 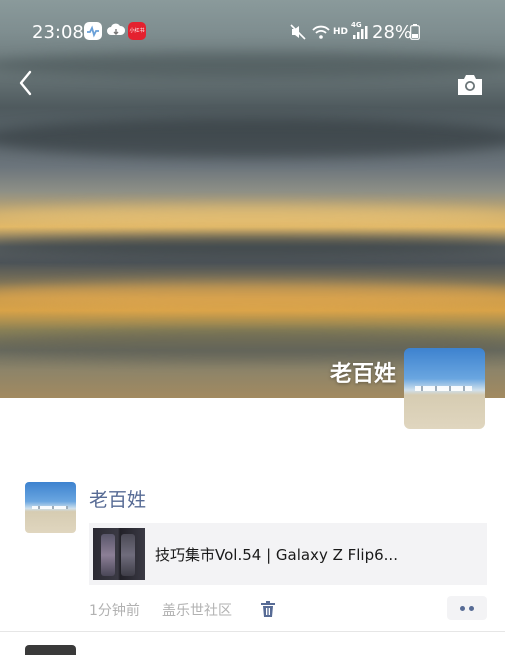 What do you see at coordinates (117, 498) in the screenshot?
I see `post-author-name: 老百姓` at bounding box center [117, 498].